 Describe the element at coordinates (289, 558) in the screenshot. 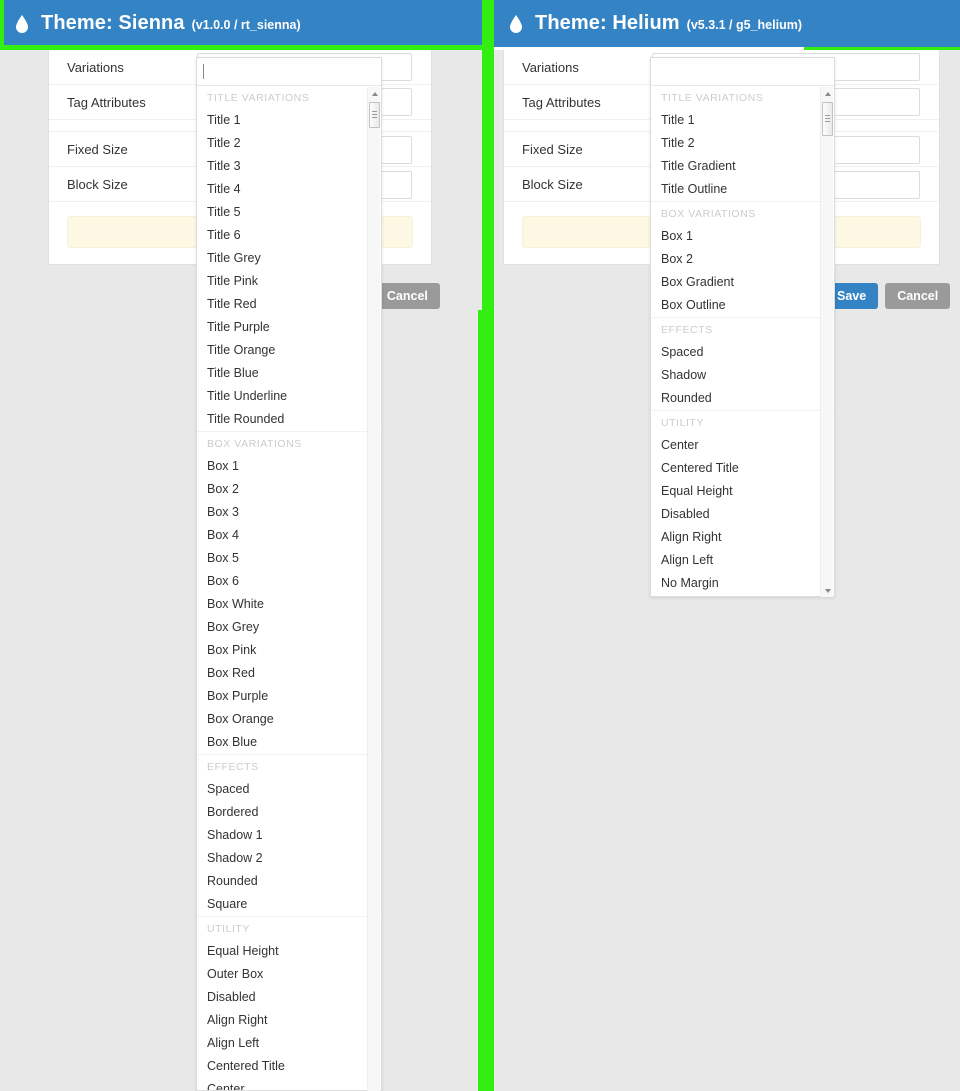

I see `dropdown-option: Box 5` at that location.